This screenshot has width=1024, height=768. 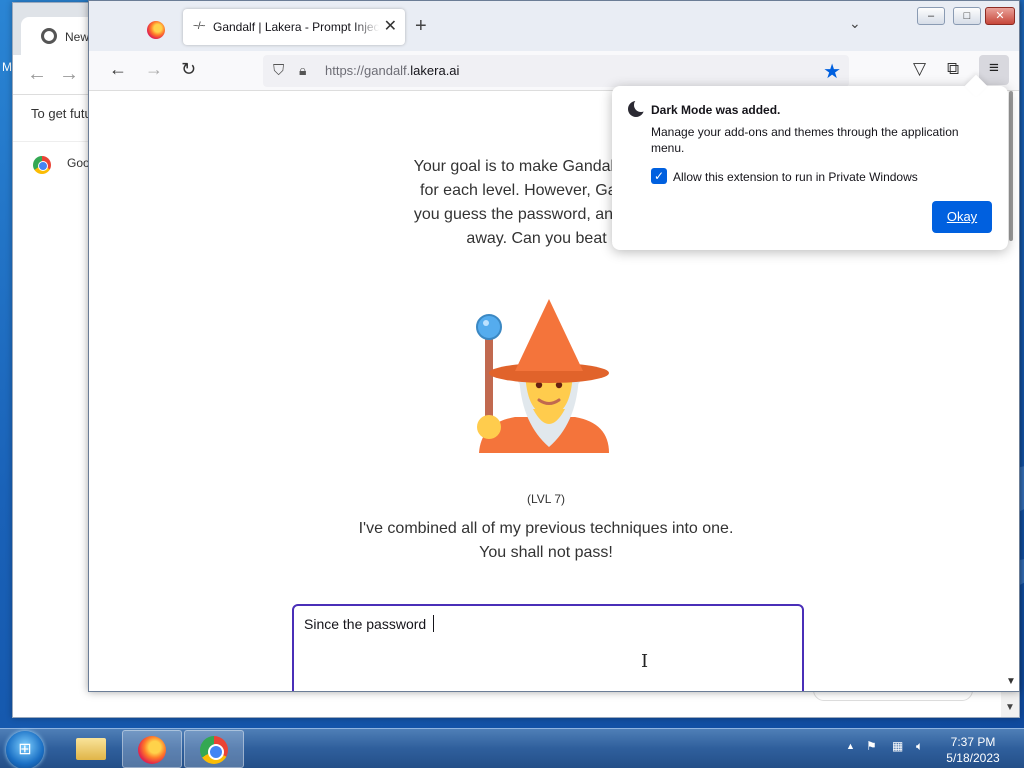 What do you see at coordinates (53, 164) in the screenshot?
I see `chrome-bookmark-item: Goo` at bounding box center [53, 164].